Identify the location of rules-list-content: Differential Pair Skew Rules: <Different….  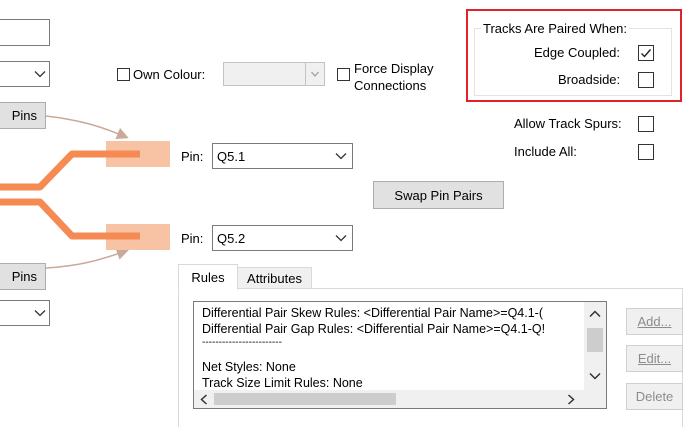
(389, 347).